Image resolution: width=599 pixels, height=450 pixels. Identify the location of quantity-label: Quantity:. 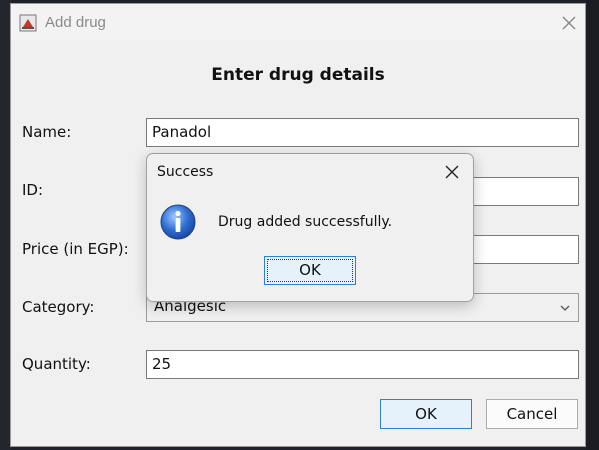
(56, 364).